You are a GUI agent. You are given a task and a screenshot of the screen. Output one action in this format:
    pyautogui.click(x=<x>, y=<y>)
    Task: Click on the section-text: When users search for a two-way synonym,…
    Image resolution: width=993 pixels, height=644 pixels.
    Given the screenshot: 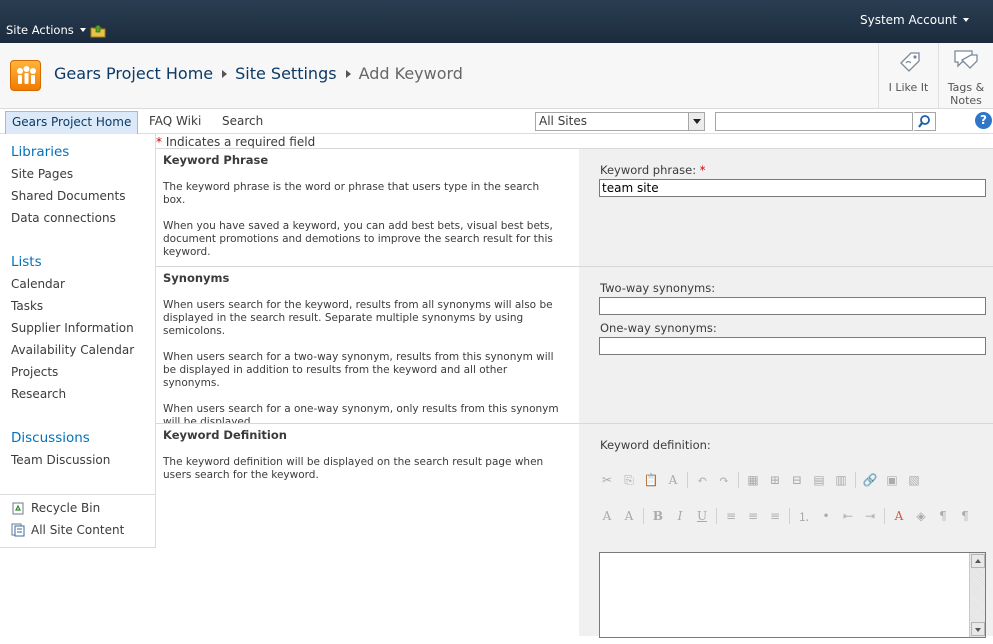 What is the action you would take?
    pyautogui.click(x=358, y=370)
    